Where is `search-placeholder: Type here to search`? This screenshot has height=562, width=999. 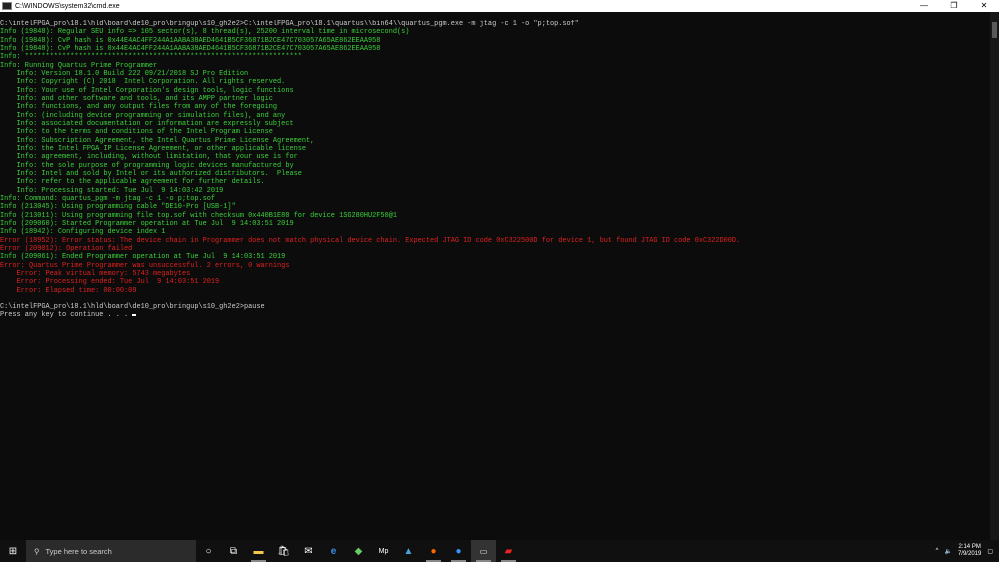
search-placeholder: Type here to search is located at coordinates (78, 551).